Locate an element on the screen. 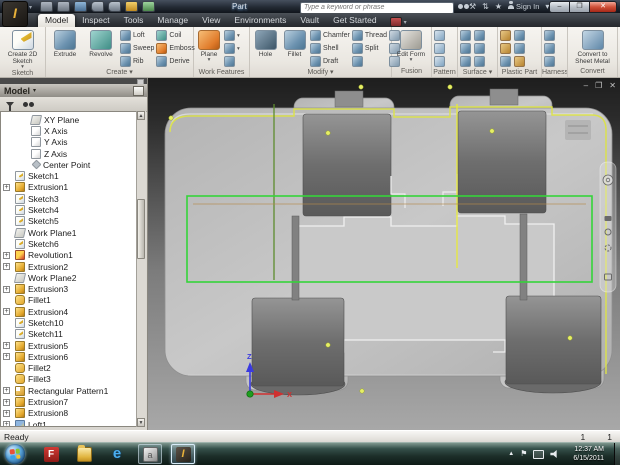 The image size is (620, 465). tree-item: + Rectangular Pattern1 is located at coordinates (69, 390).